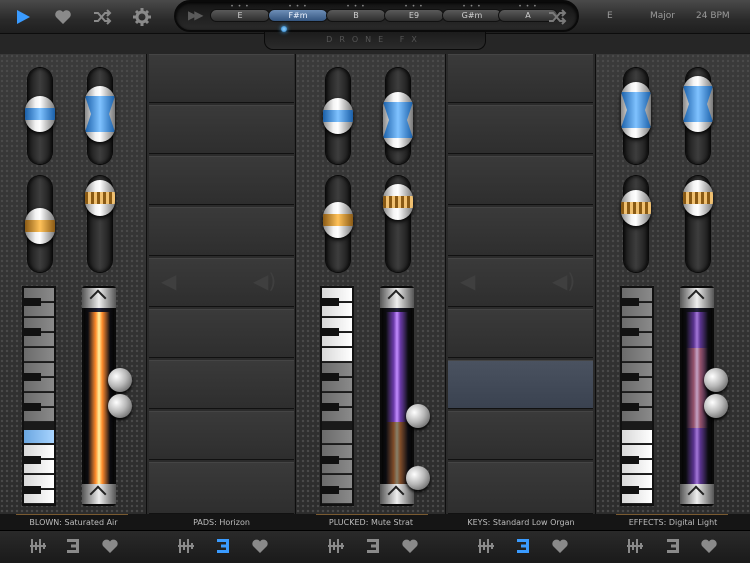 This screenshot has height=563, width=750. Describe the element at coordinates (472, 13) in the screenshot. I see `chord-button-5: • • • G#m` at that location.